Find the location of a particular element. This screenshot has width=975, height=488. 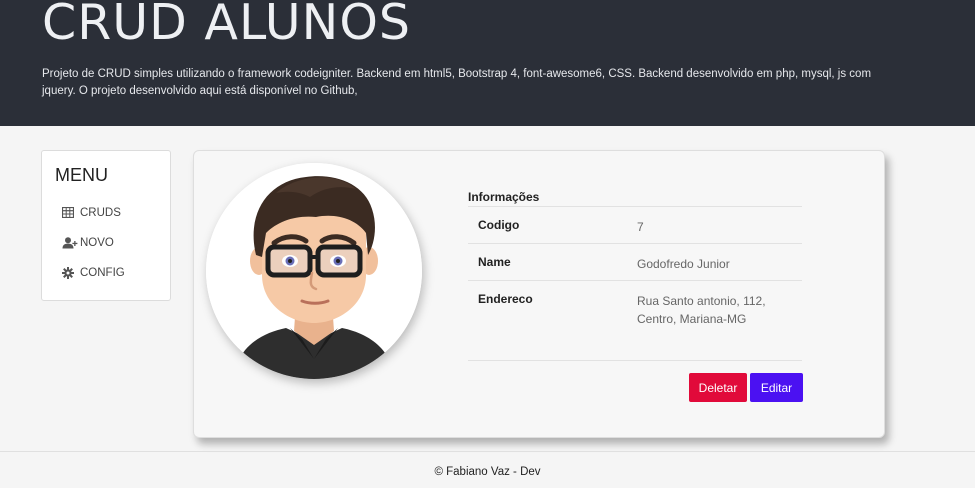

menu-item-label: CRUDS is located at coordinates (100, 213).